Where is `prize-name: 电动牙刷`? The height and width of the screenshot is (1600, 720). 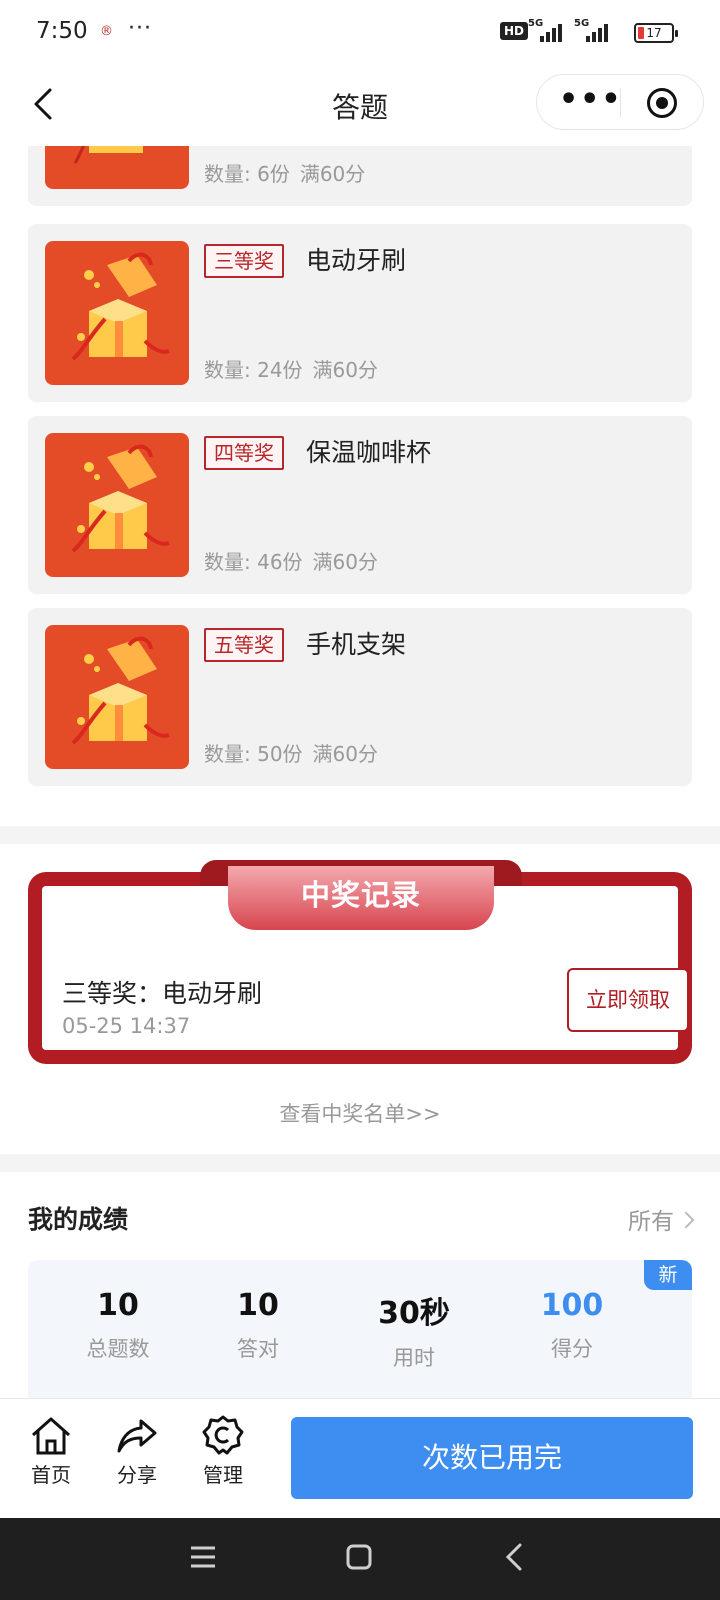
prize-name: 电动牙刷 is located at coordinates (356, 260).